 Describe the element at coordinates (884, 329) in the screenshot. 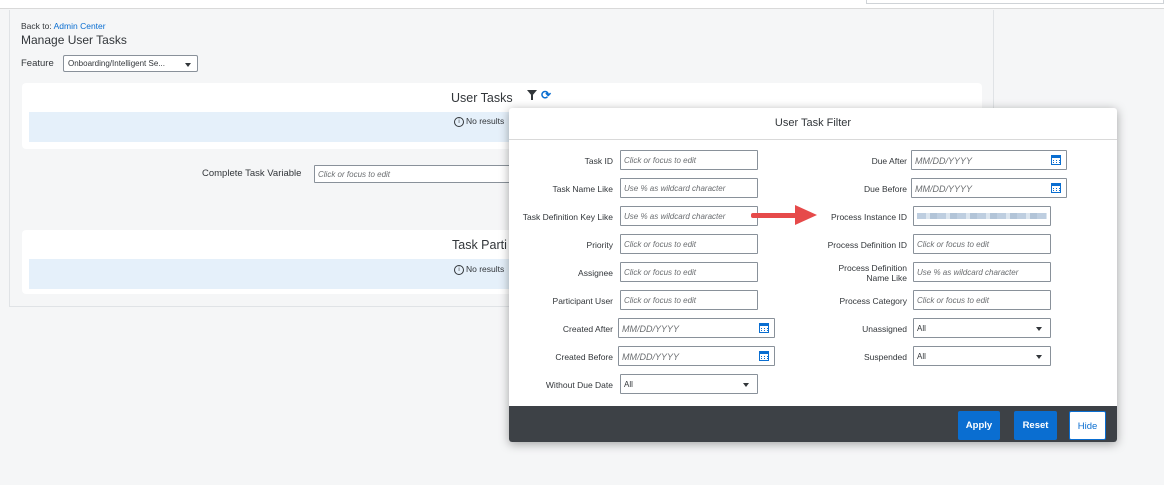

I see `unassigned-label: Unassigned` at that location.